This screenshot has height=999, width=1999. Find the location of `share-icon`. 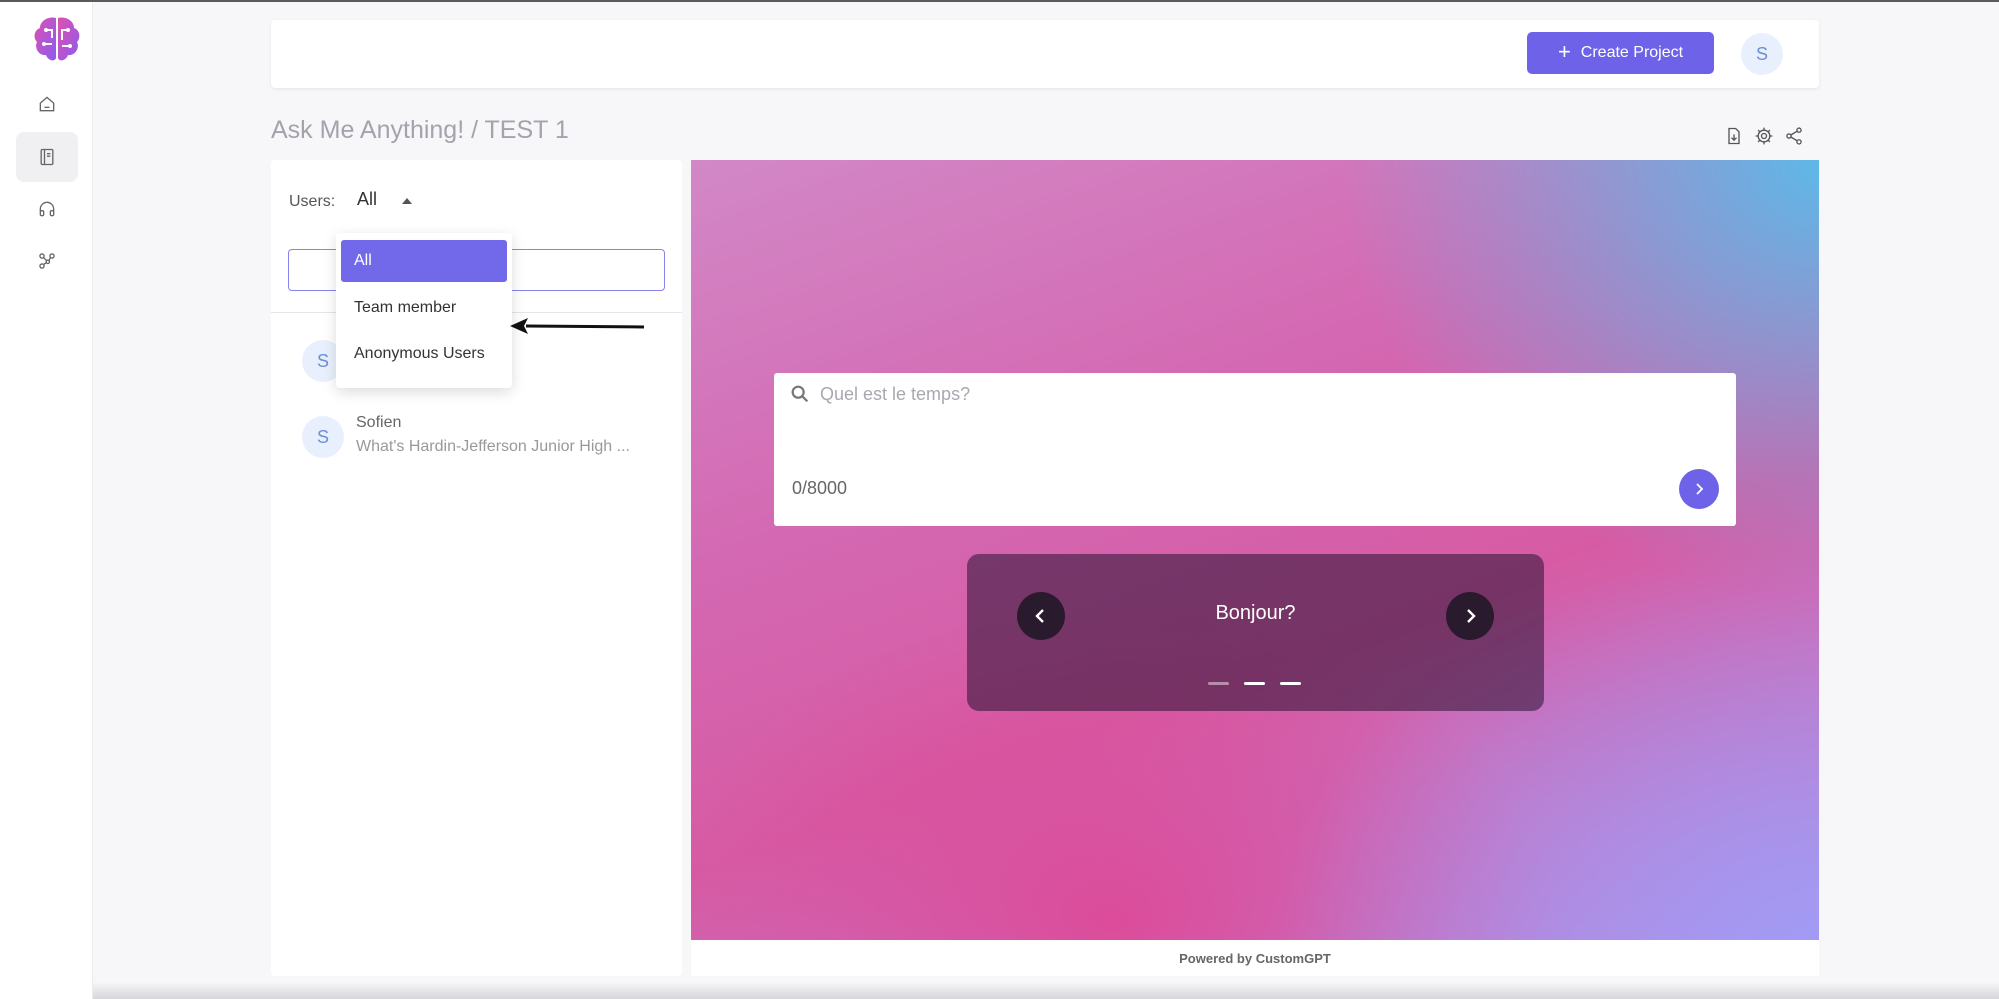

share-icon is located at coordinates (1794, 136).